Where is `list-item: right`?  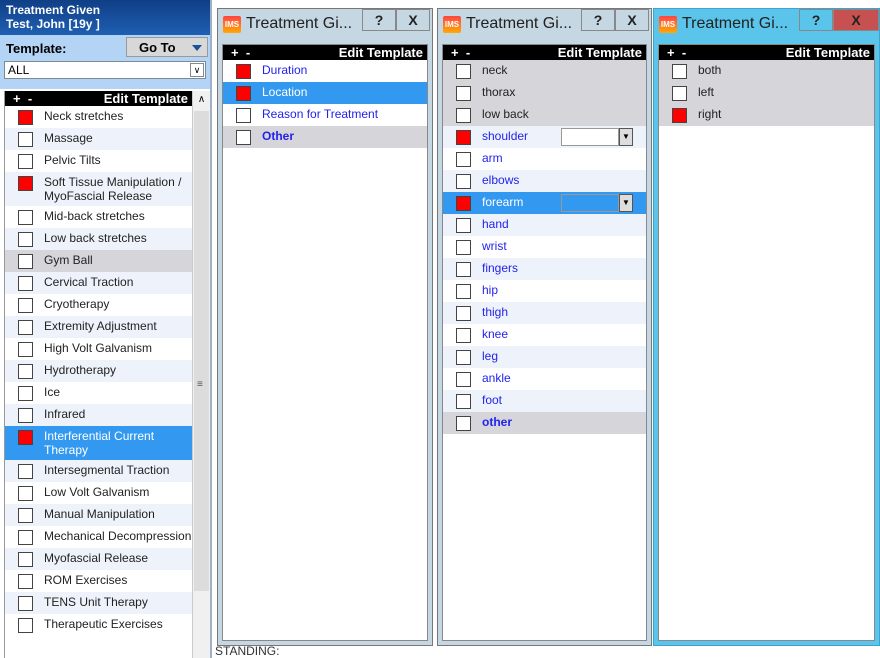 list-item: right is located at coordinates (766, 115).